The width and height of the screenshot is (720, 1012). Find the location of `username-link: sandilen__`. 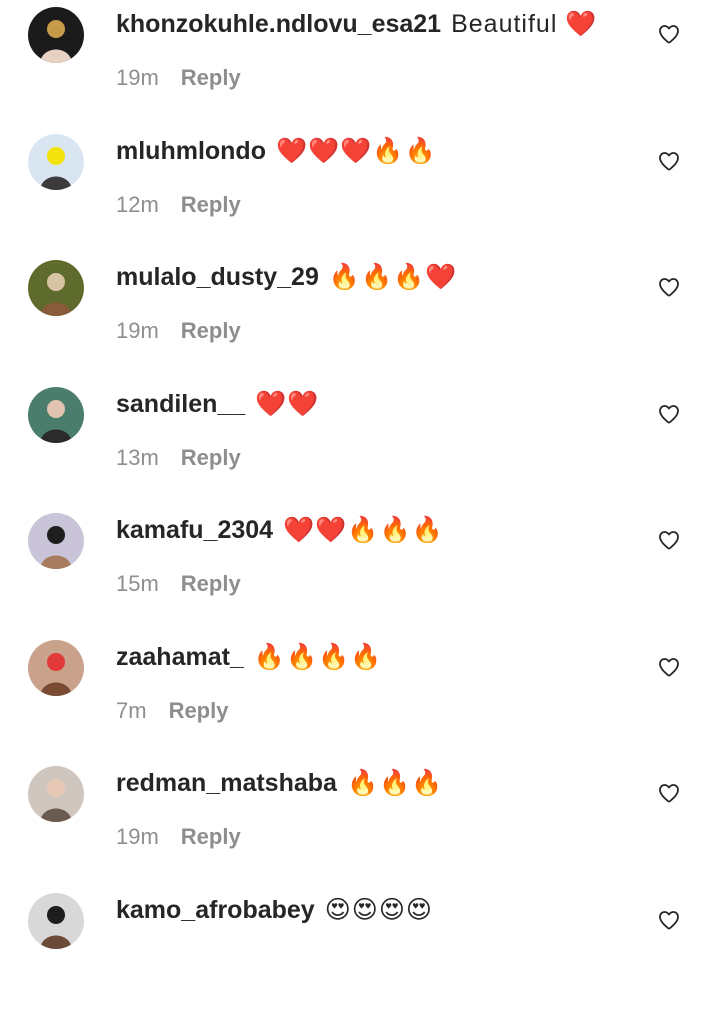

username-link: sandilen__ is located at coordinates (180, 404).